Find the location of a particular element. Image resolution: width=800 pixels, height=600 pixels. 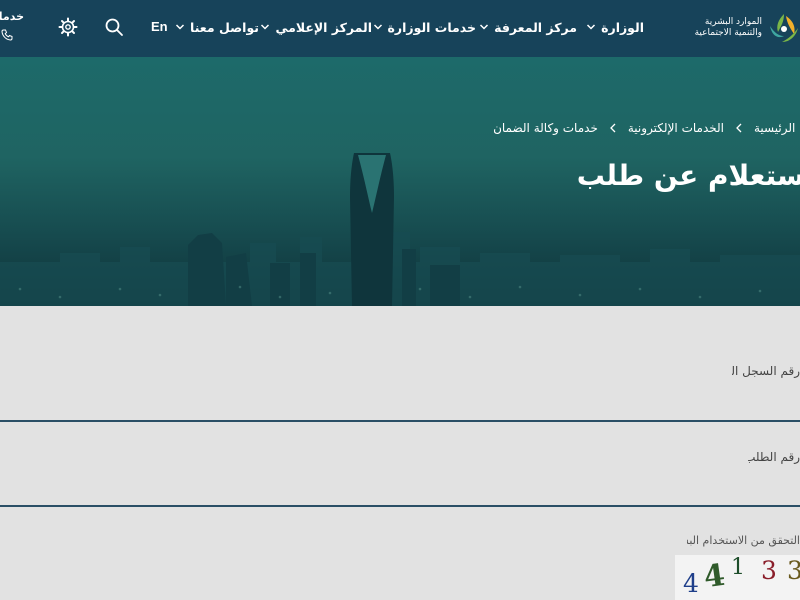

logo-emblem-icon is located at coordinates (784, 28).